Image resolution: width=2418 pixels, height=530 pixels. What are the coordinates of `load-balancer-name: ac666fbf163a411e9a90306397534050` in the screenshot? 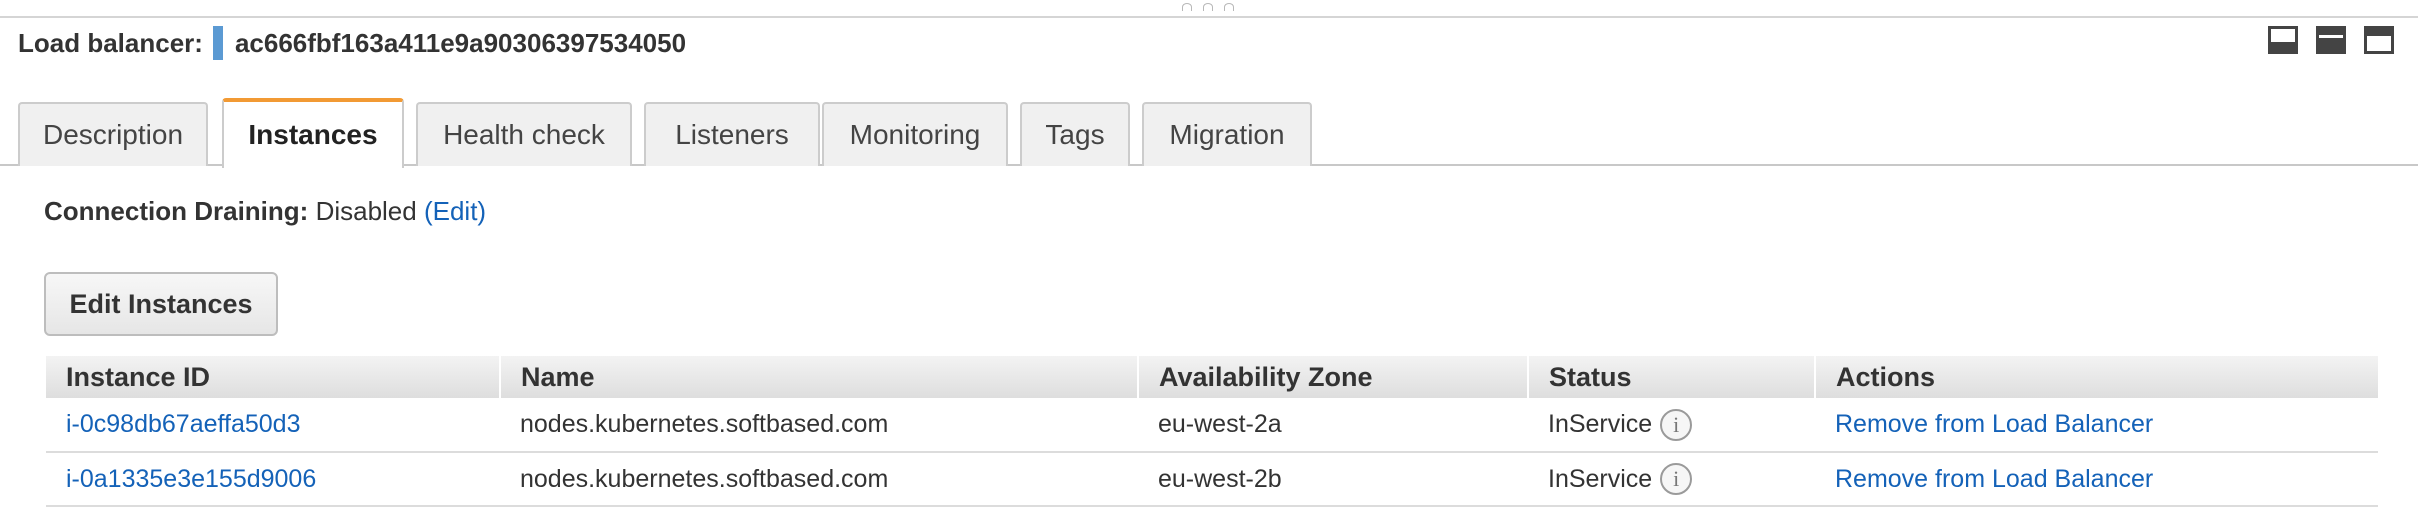 It's located at (460, 42).